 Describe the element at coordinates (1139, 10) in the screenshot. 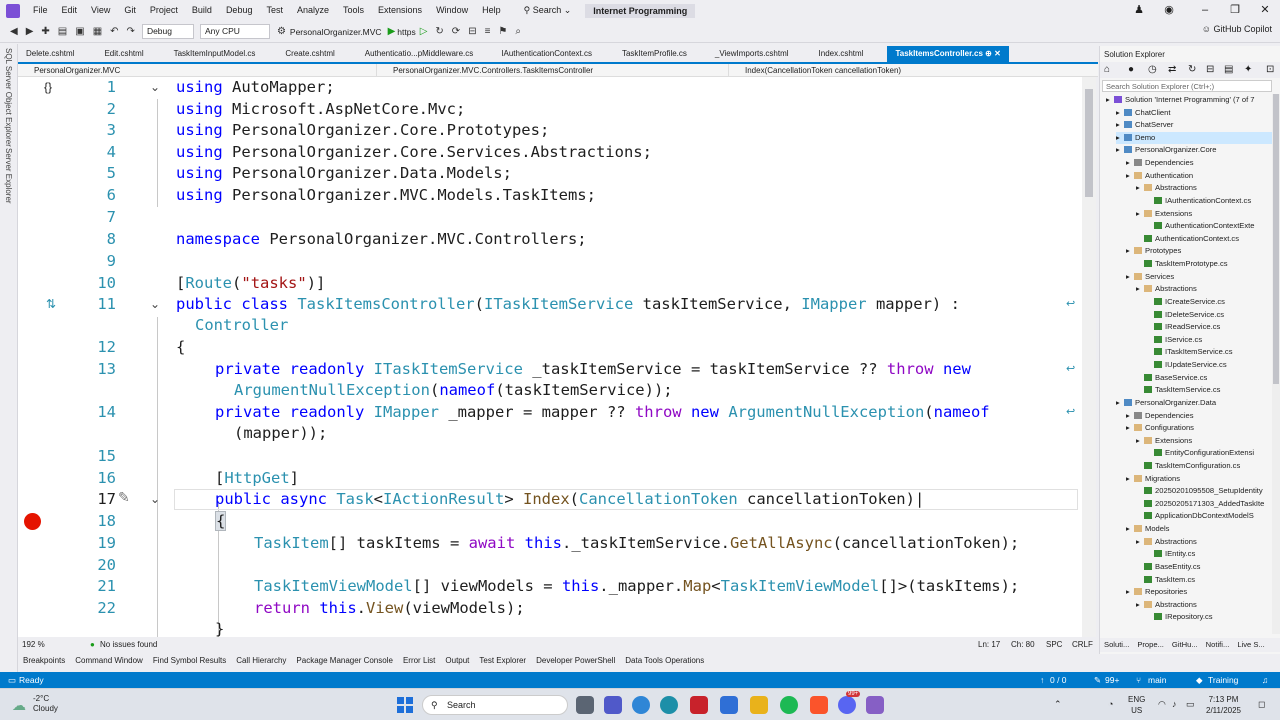

I see `copilot-badge-icon: ♟` at that location.